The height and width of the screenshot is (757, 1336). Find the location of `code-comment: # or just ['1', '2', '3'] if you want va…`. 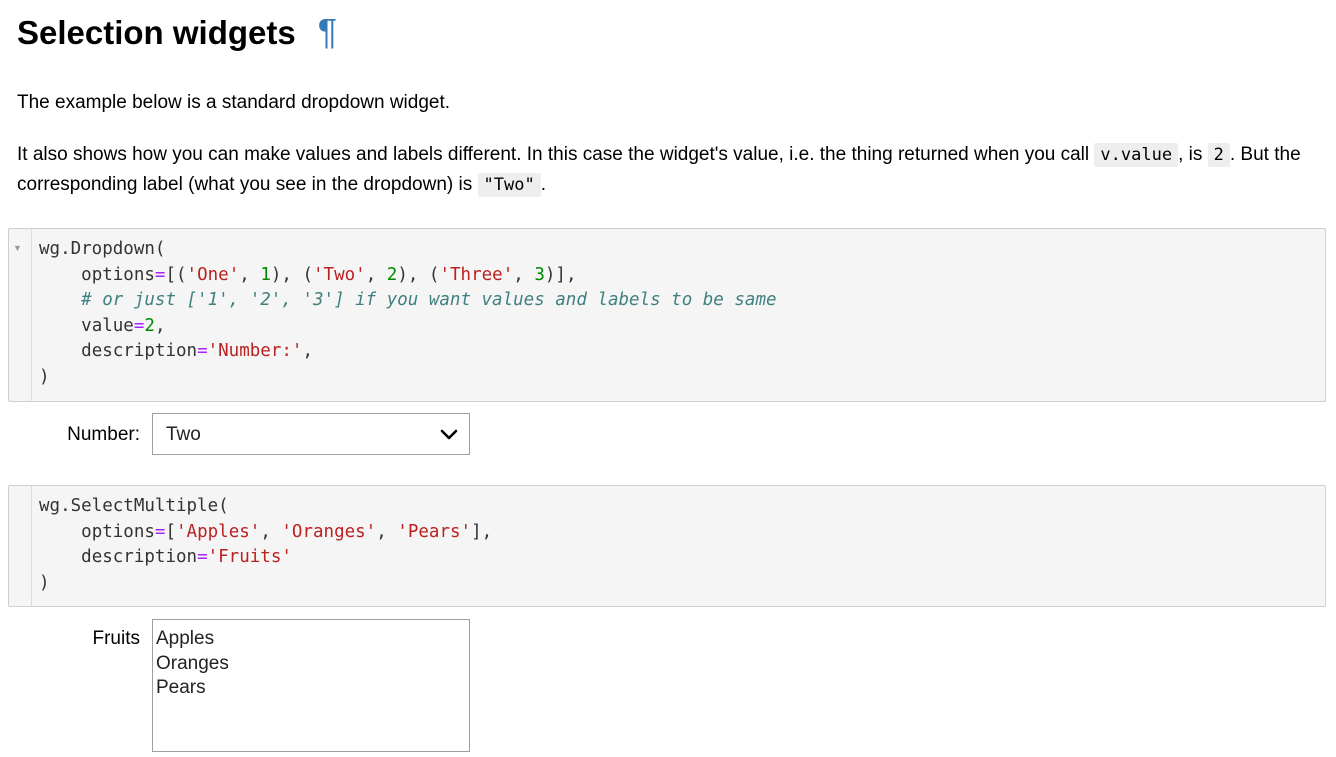

code-comment: # or just ['1', '2', '3'] if you want va… is located at coordinates (429, 300).